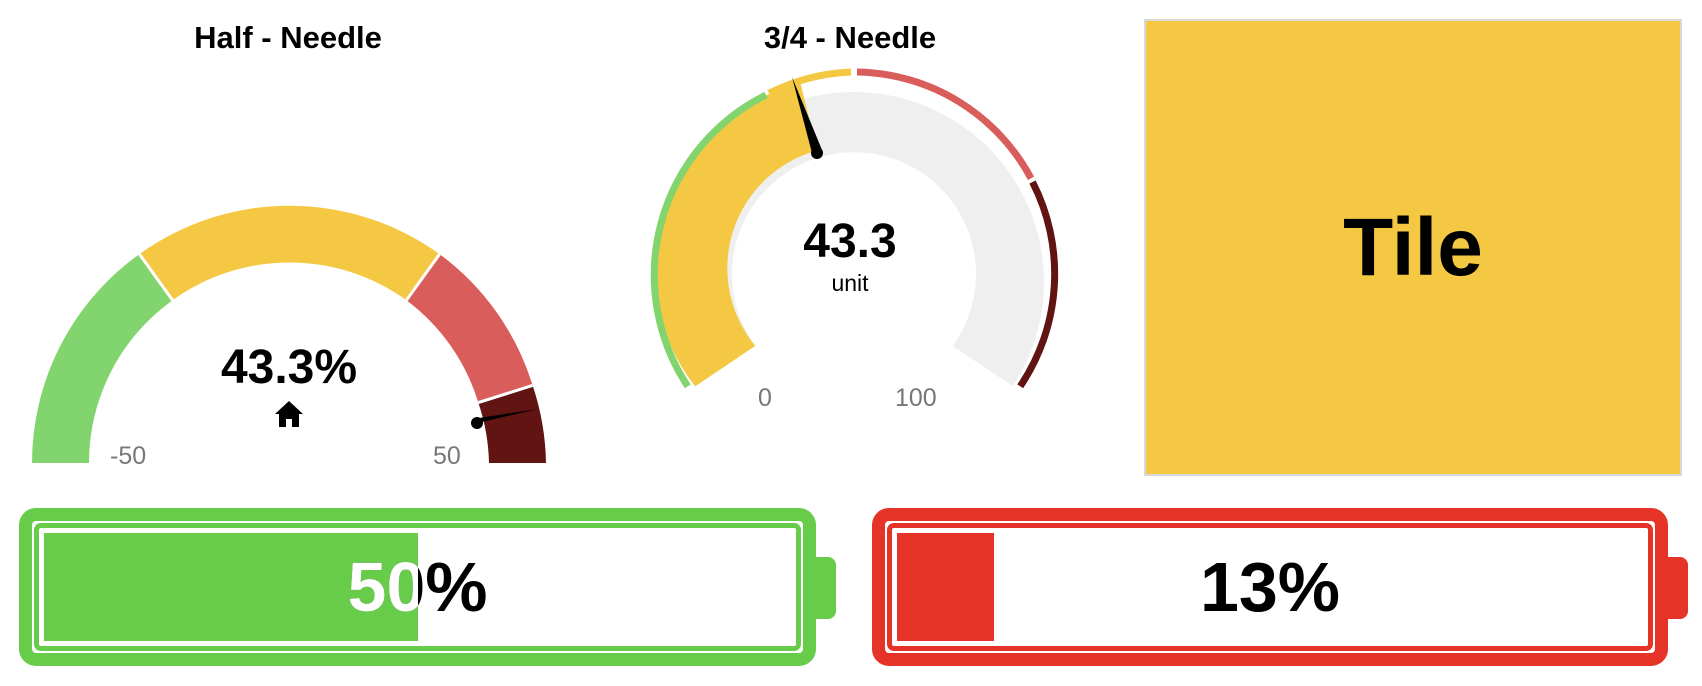 This screenshot has height=686, width=1702. Describe the element at coordinates (850, 241) in the screenshot. I see `three-quarter-gauge-value: 43.3` at that location.